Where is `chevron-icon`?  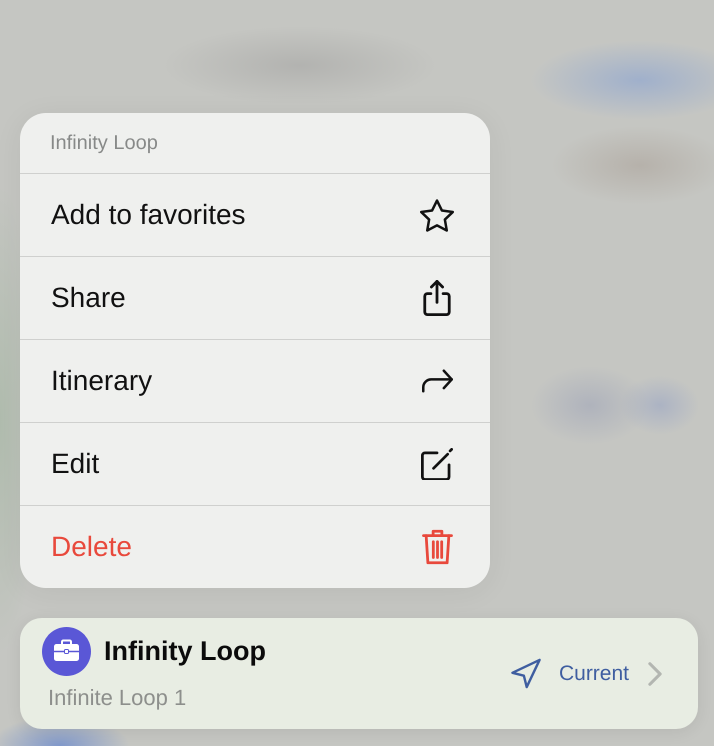
chevron-icon is located at coordinates (655, 674).